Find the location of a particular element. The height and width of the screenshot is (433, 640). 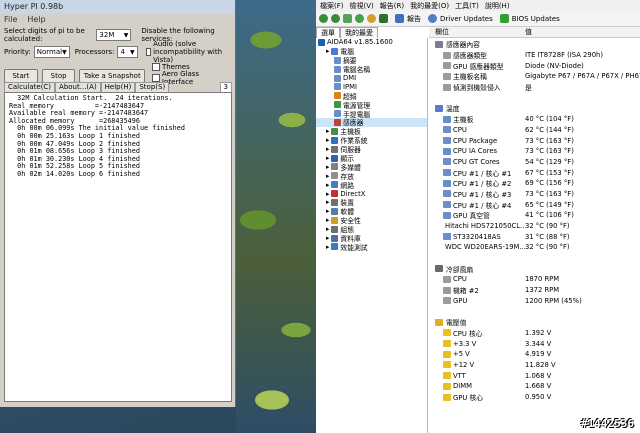

tree-item: AIDA64 v1.85.1600 is located at coordinates (371, 42).